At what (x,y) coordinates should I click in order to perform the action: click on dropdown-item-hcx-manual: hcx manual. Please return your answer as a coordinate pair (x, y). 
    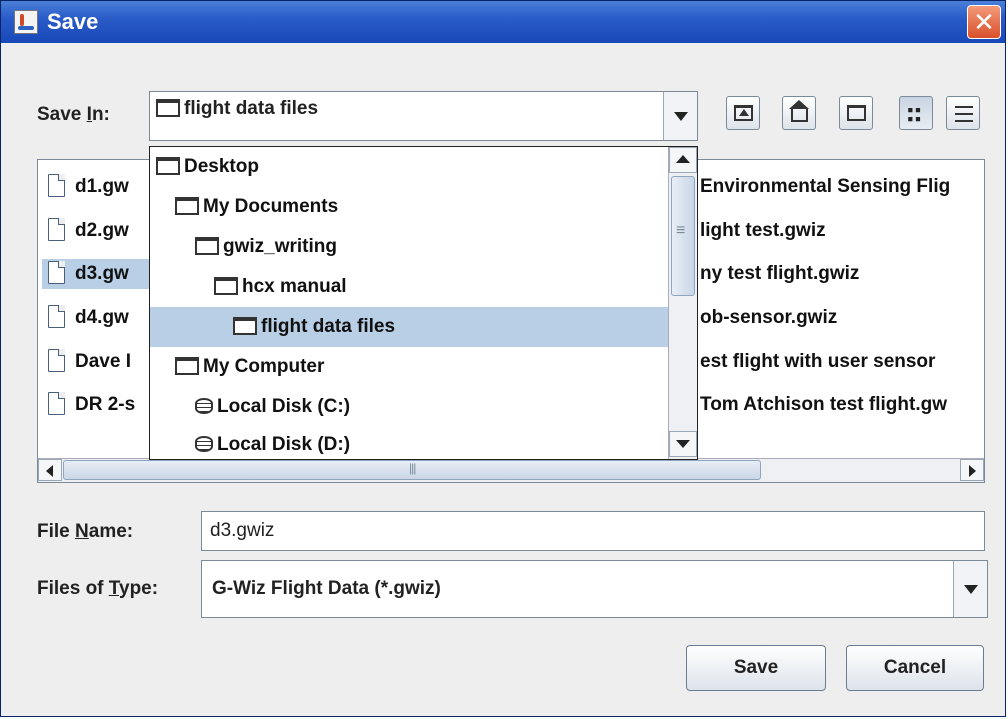
    Looking at the image, I should click on (409, 287).